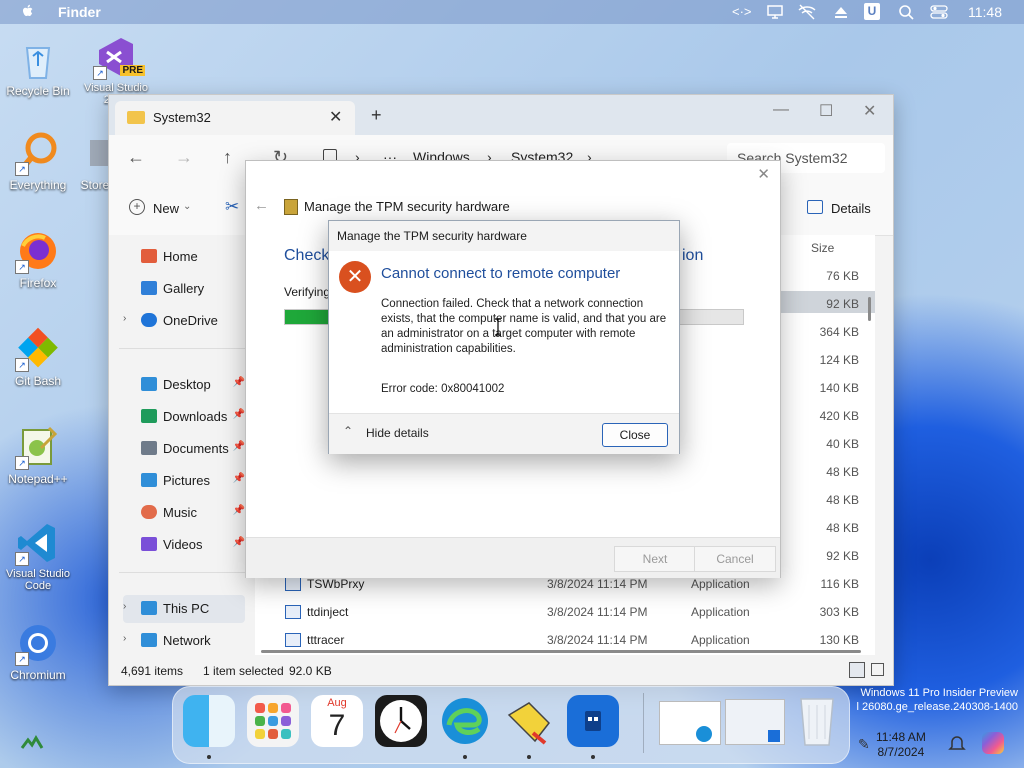  What do you see at coordinates (690, 723) in the screenshot?
I see `edge-window-thumbnail-icon` at bounding box center [690, 723].